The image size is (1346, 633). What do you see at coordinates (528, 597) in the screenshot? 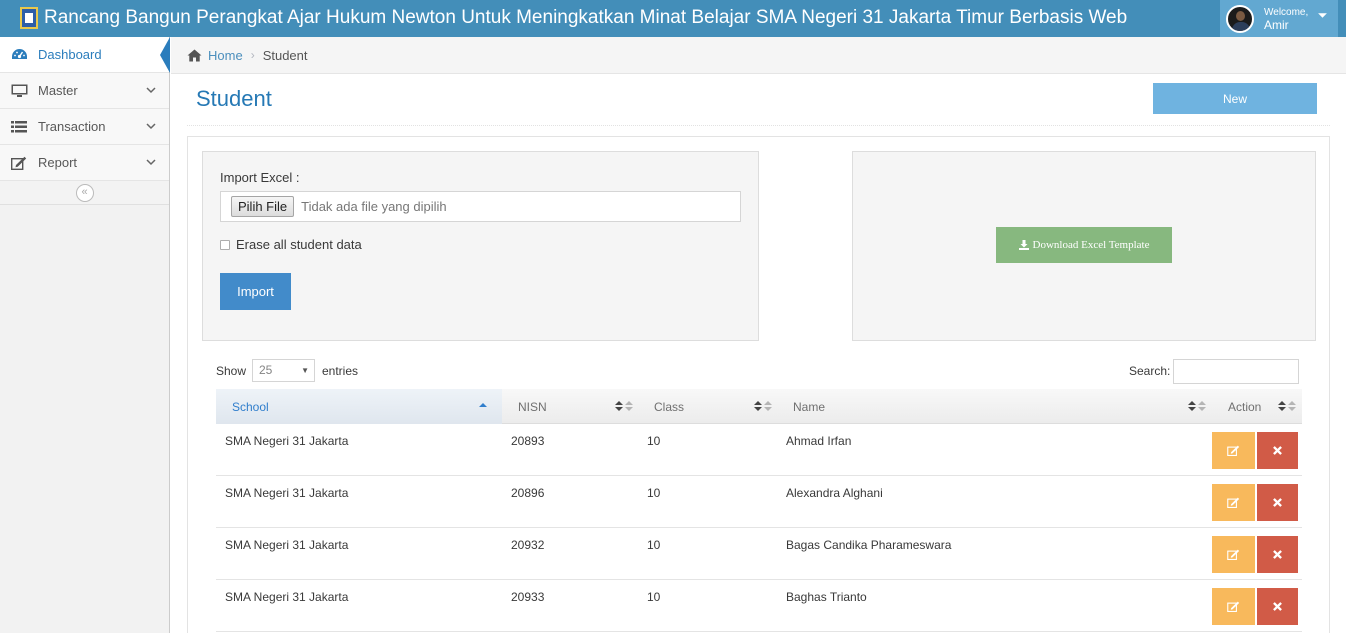
I see `cell-nisn: 20933` at bounding box center [528, 597].